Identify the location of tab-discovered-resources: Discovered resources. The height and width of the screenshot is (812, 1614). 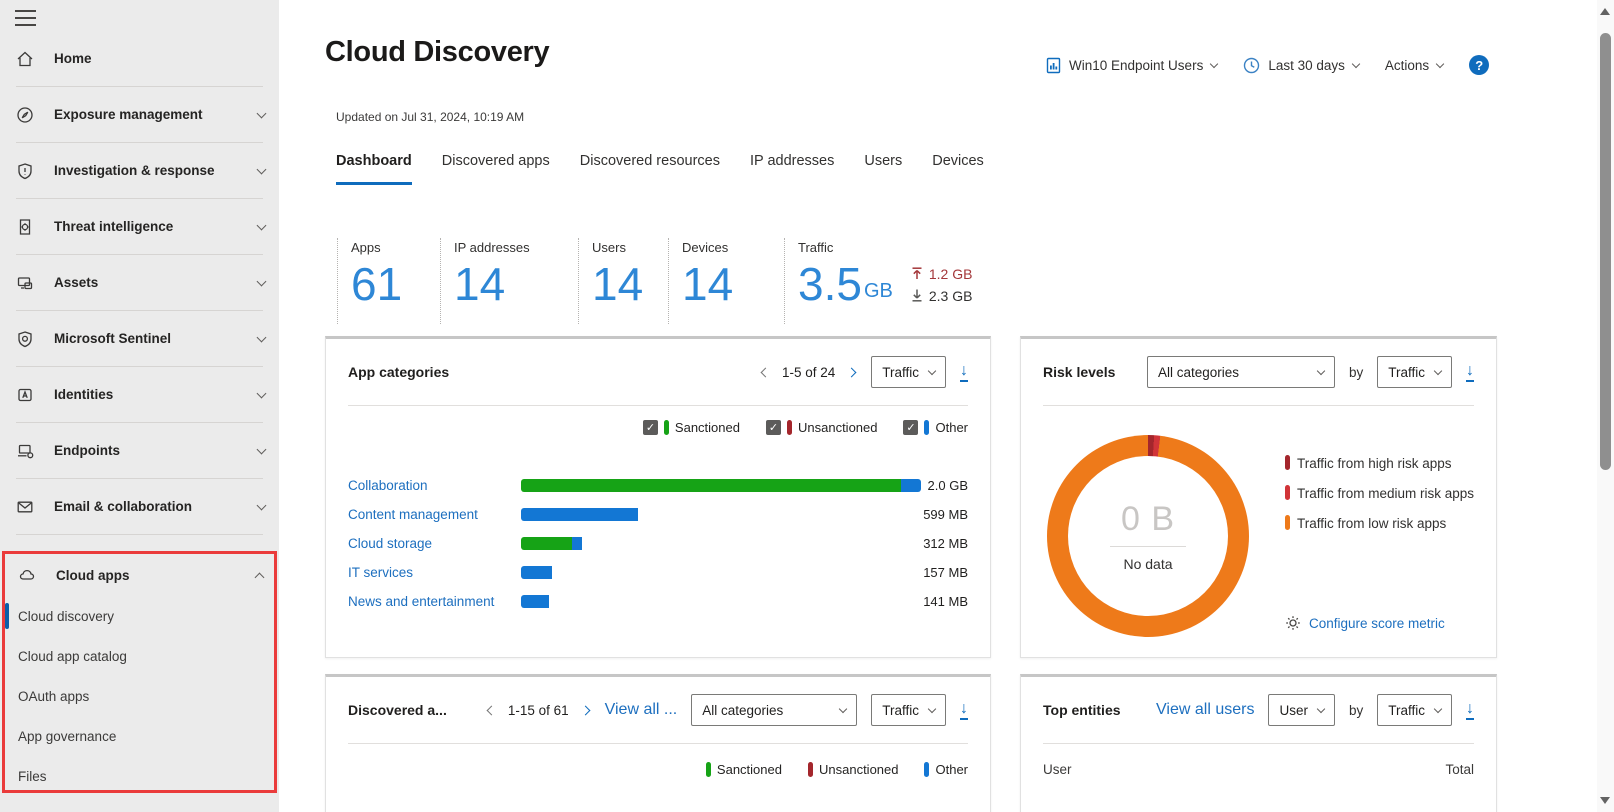
(650, 169).